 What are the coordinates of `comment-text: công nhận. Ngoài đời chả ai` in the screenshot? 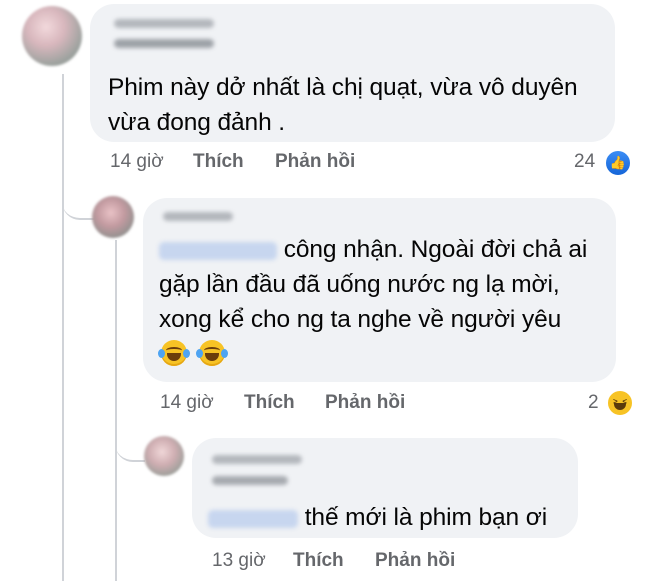 It's located at (435, 249).